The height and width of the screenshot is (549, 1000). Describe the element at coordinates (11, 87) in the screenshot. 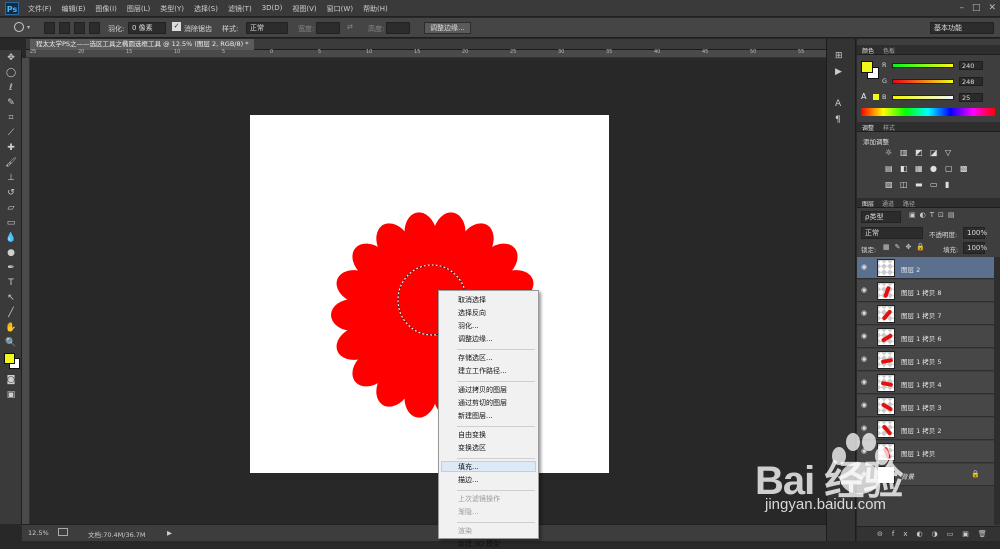

I see `lasso-tool-icon: ℓ` at that location.